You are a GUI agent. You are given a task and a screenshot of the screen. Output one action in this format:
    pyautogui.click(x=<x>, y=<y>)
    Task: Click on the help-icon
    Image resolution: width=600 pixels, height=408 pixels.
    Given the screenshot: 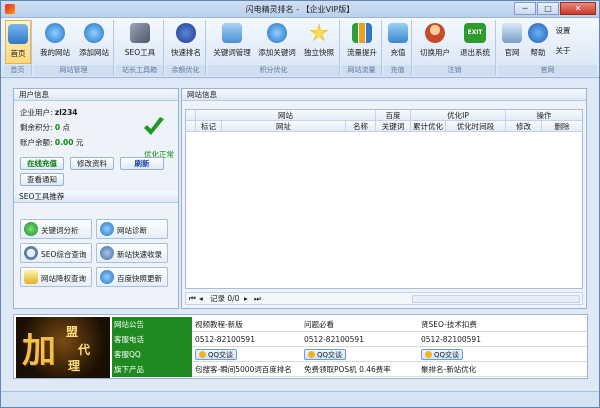 What is the action you would take?
    pyautogui.click(x=538, y=33)
    